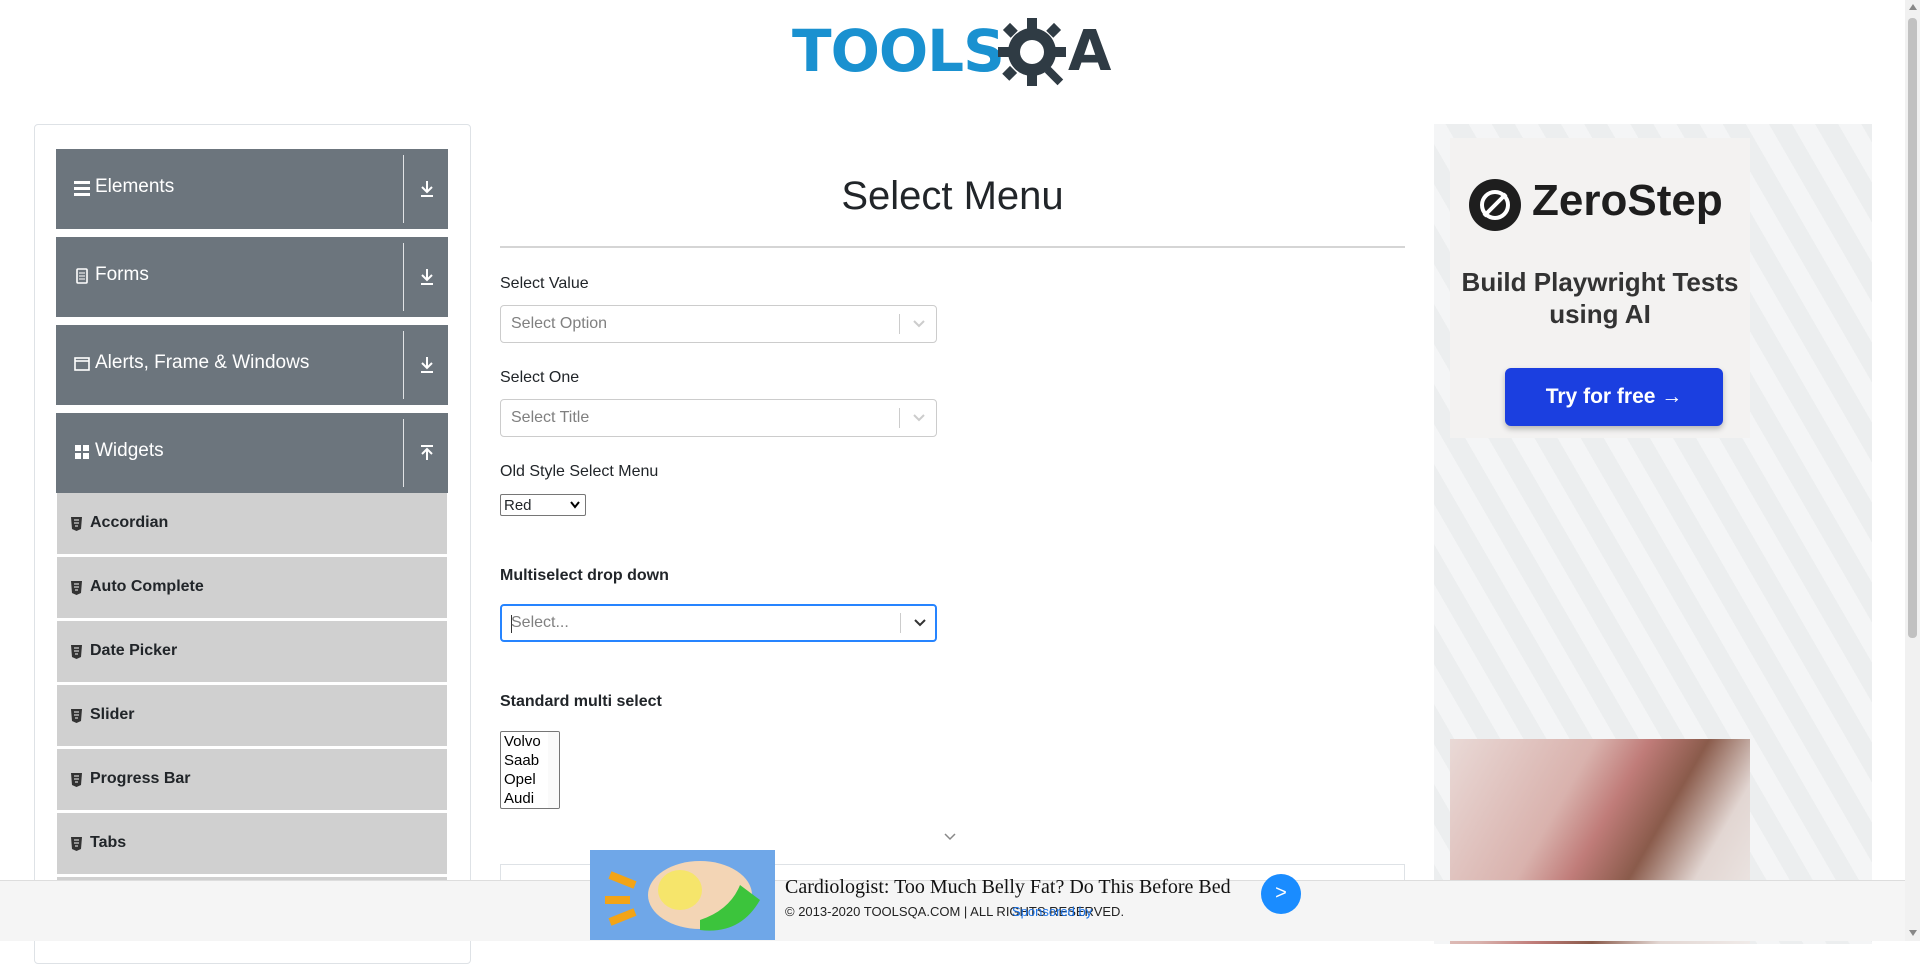 The width and height of the screenshot is (1920, 964). I want to click on sidebar-item-slider: Slider, so click(252, 716).